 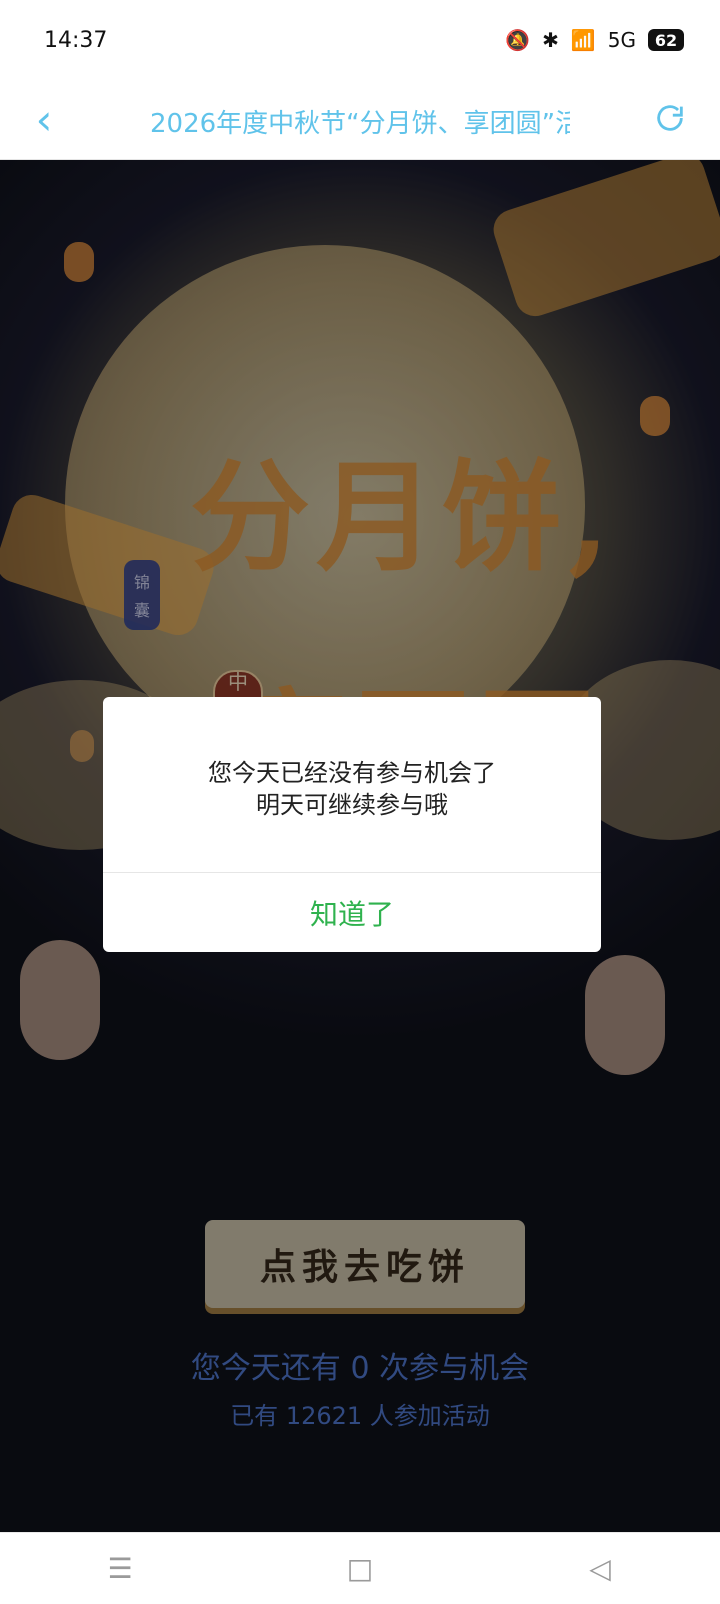 I want to click on back-button: ‹, so click(x=44, y=120).